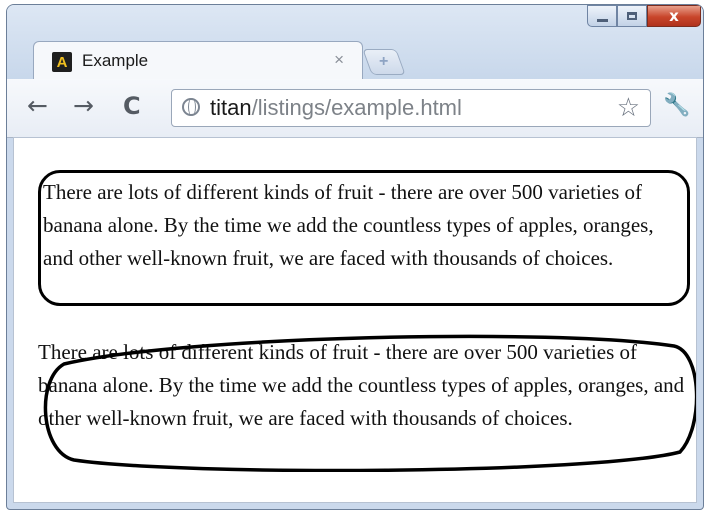  Describe the element at coordinates (83, 106) in the screenshot. I see `forward-button: →` at that location.